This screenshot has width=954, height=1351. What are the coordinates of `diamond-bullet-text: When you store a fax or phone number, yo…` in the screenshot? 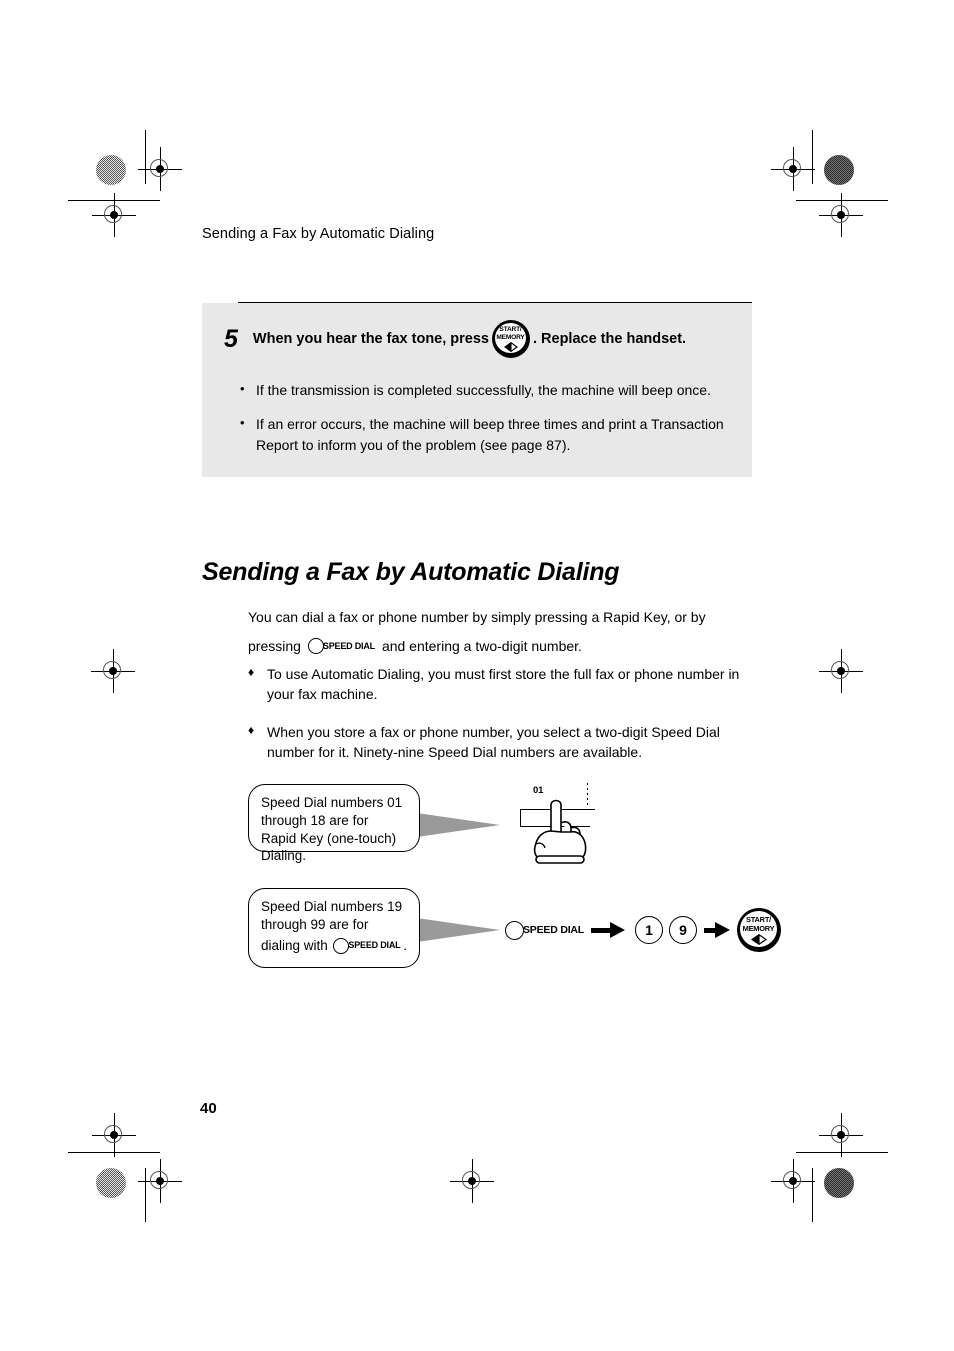 It's located at (493, 741).